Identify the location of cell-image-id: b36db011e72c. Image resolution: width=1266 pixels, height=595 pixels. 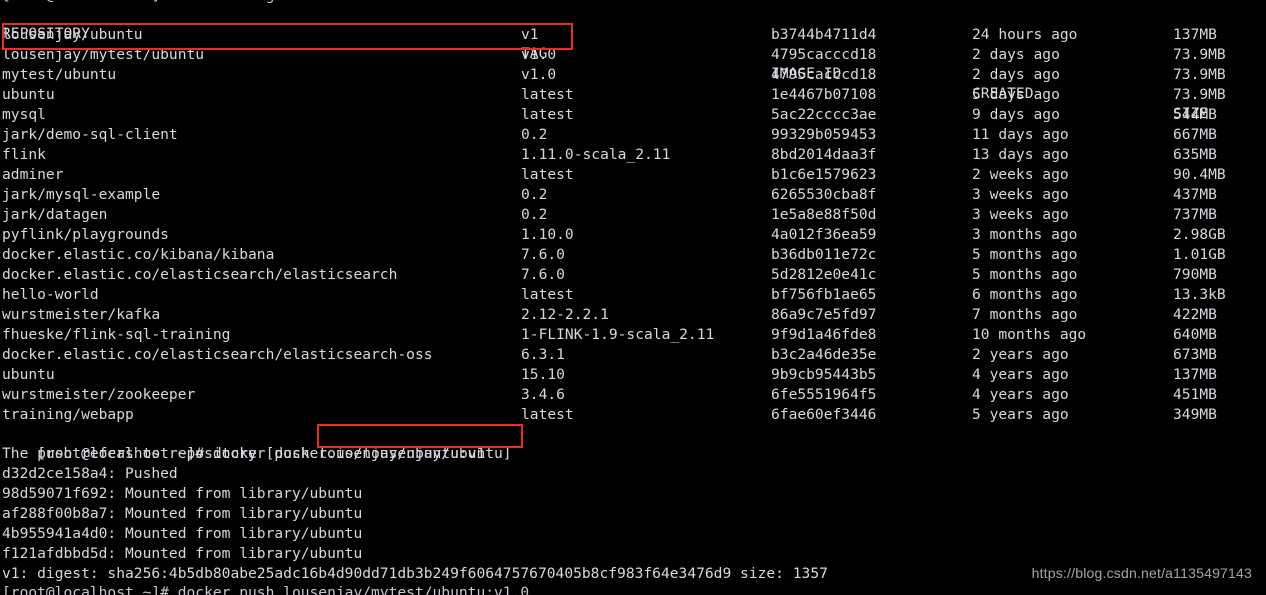
(824, 254).